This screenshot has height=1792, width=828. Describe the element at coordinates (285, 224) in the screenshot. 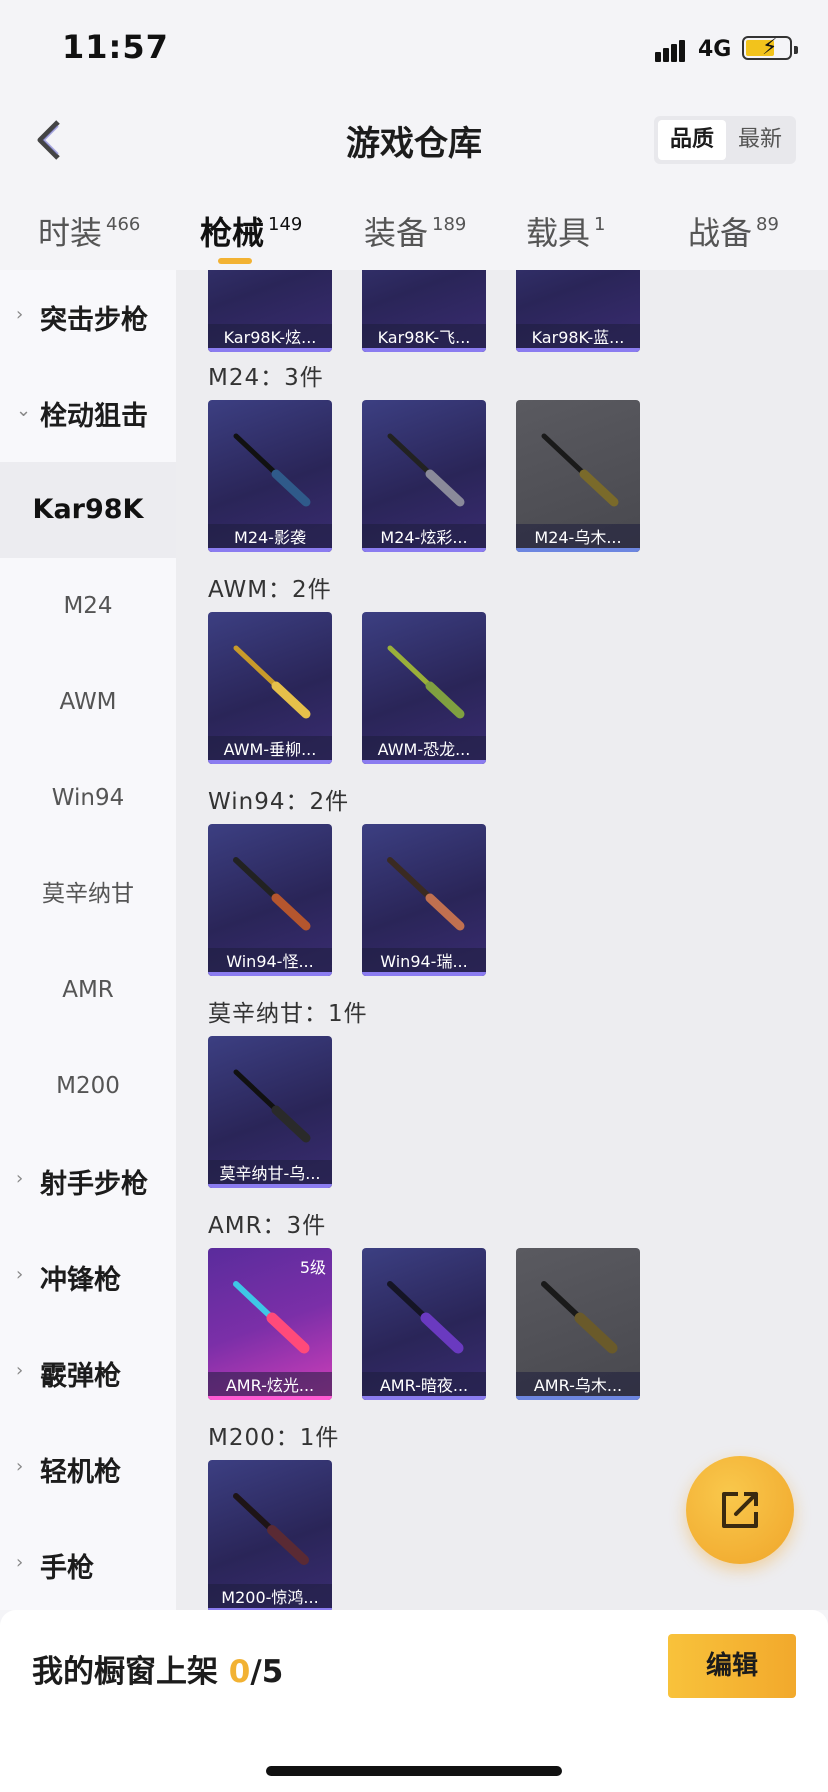

I see `tab-count: 149` at that location.